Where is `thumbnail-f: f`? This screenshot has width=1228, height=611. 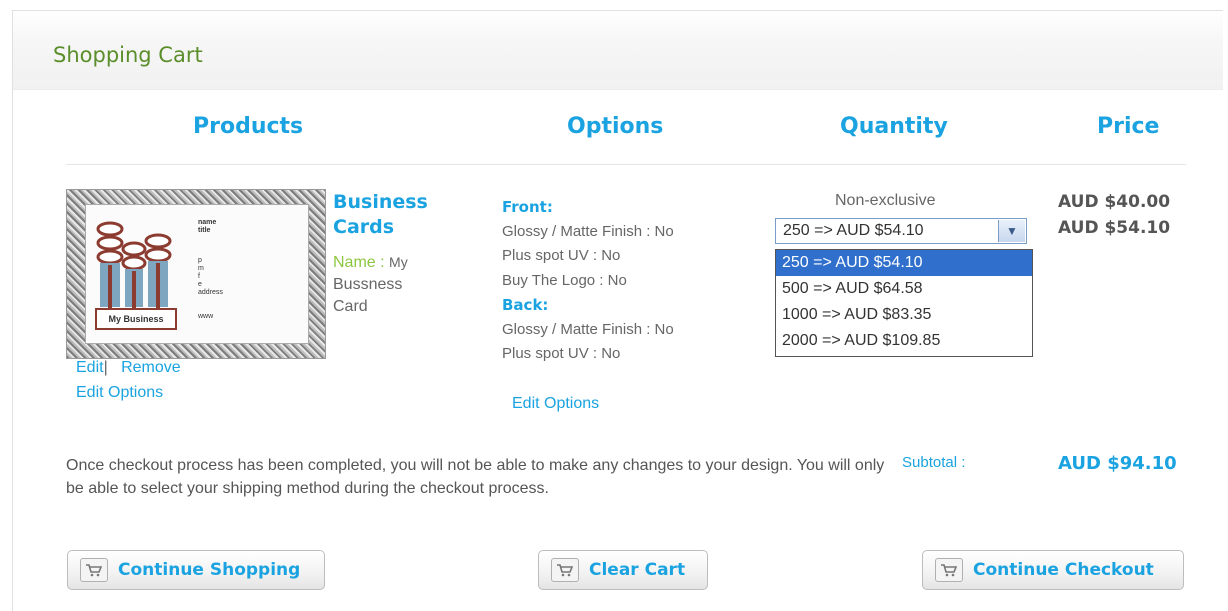
thumbnail-f: f is located at coordinates (199, 276).